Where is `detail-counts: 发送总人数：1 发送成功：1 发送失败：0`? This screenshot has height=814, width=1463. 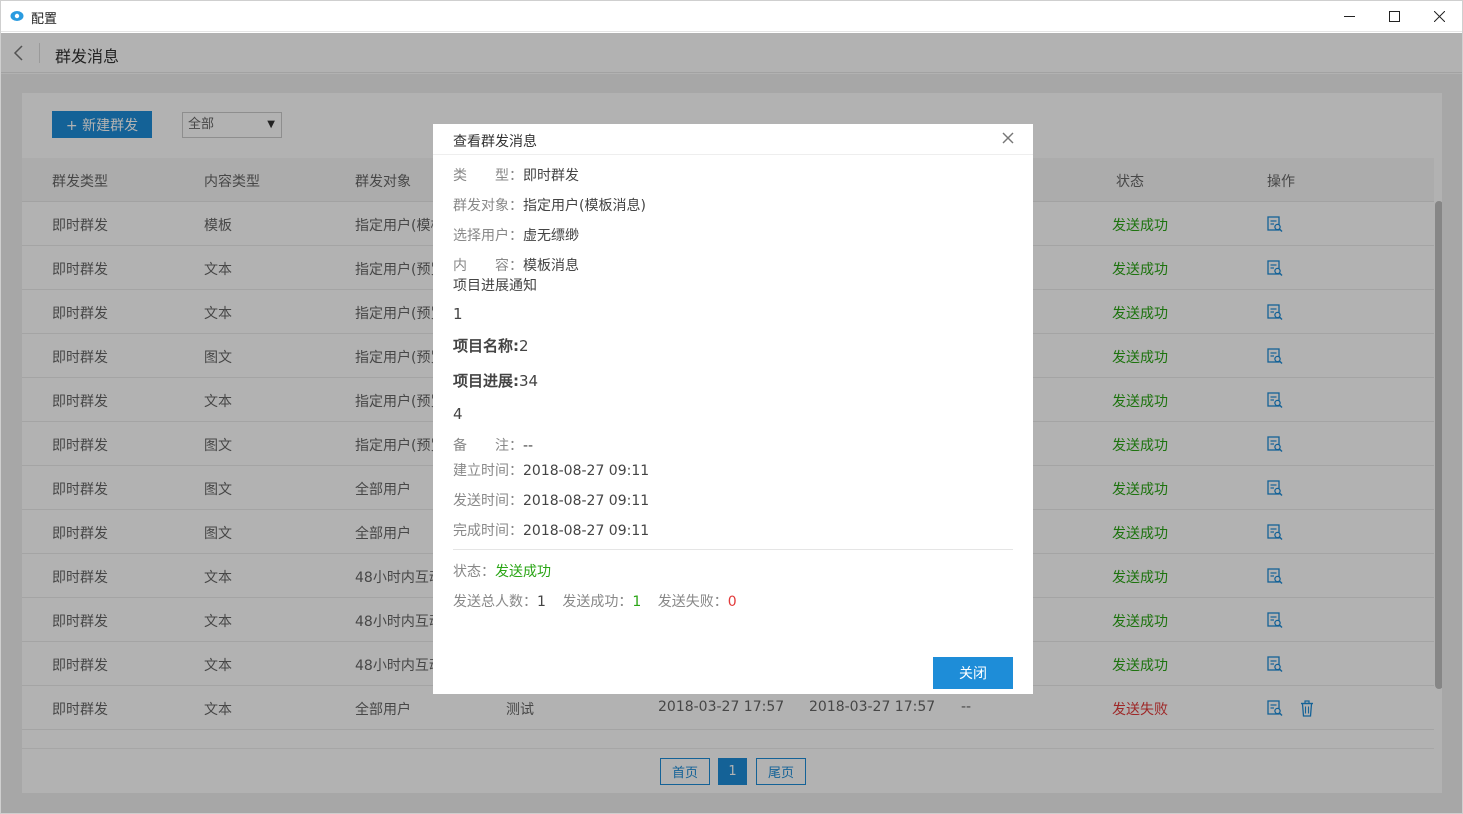
detail-counts: 发送总人数：1 发送成功：1 发送失败：0 is located at coordinates (595, 602).